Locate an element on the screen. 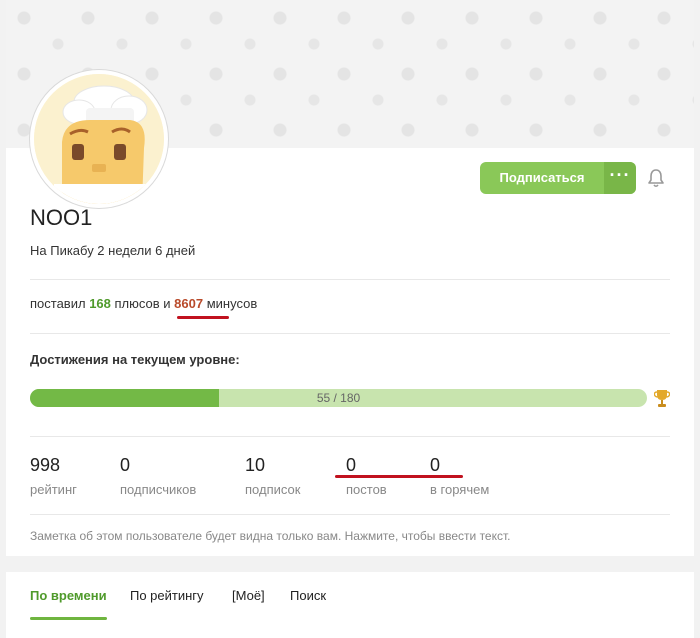 The image size is (700, 638). votes-mid: плюсов и is located at coordinates (142, 303).